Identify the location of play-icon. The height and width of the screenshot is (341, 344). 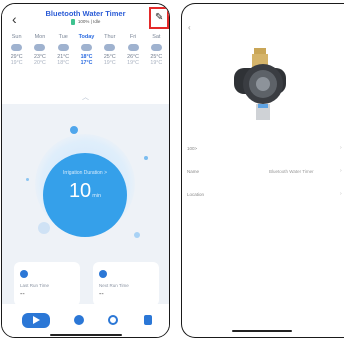
(36, 320).